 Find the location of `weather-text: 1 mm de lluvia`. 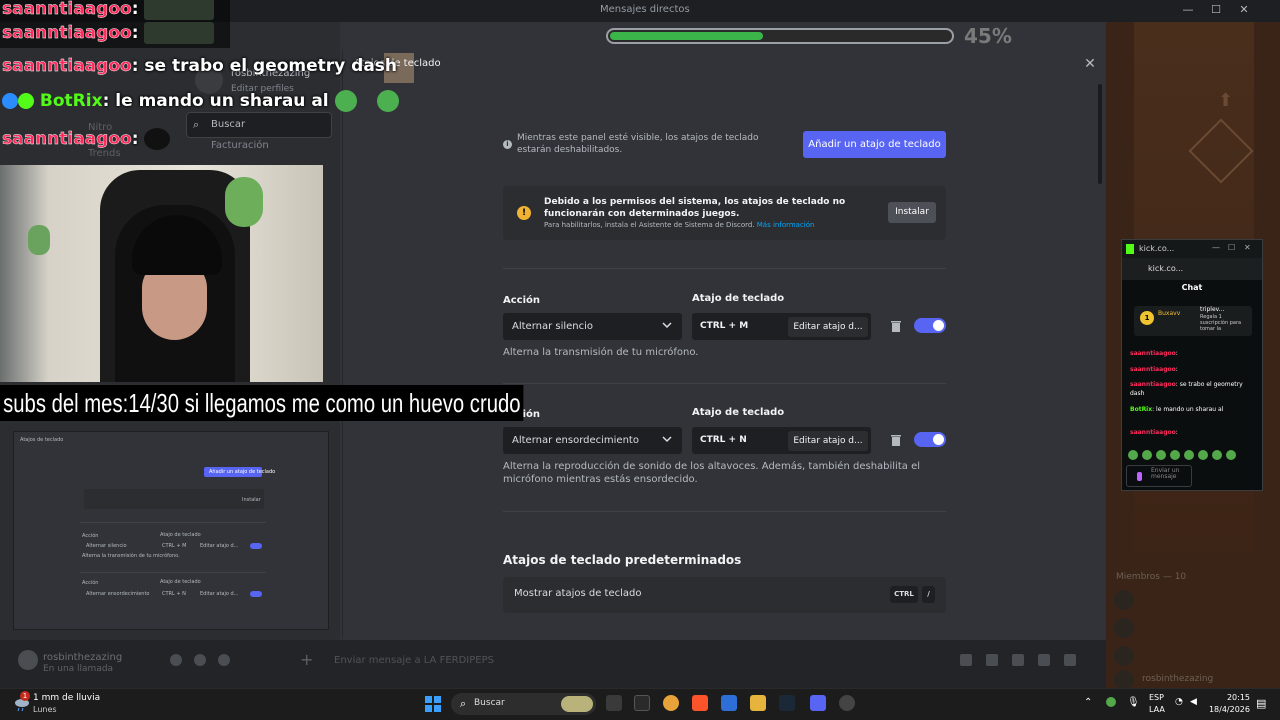

weather-text: 1 mm de lluvia is located at coordinates (66, 698).